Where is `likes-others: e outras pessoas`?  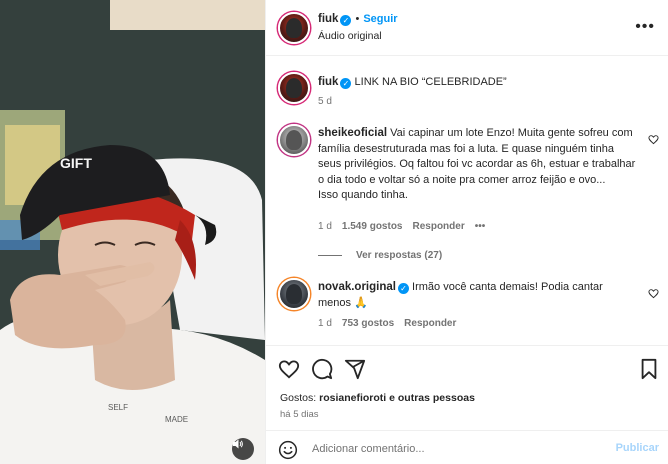 likes-others: e outras pessoas is located at coordinates (432, 398).